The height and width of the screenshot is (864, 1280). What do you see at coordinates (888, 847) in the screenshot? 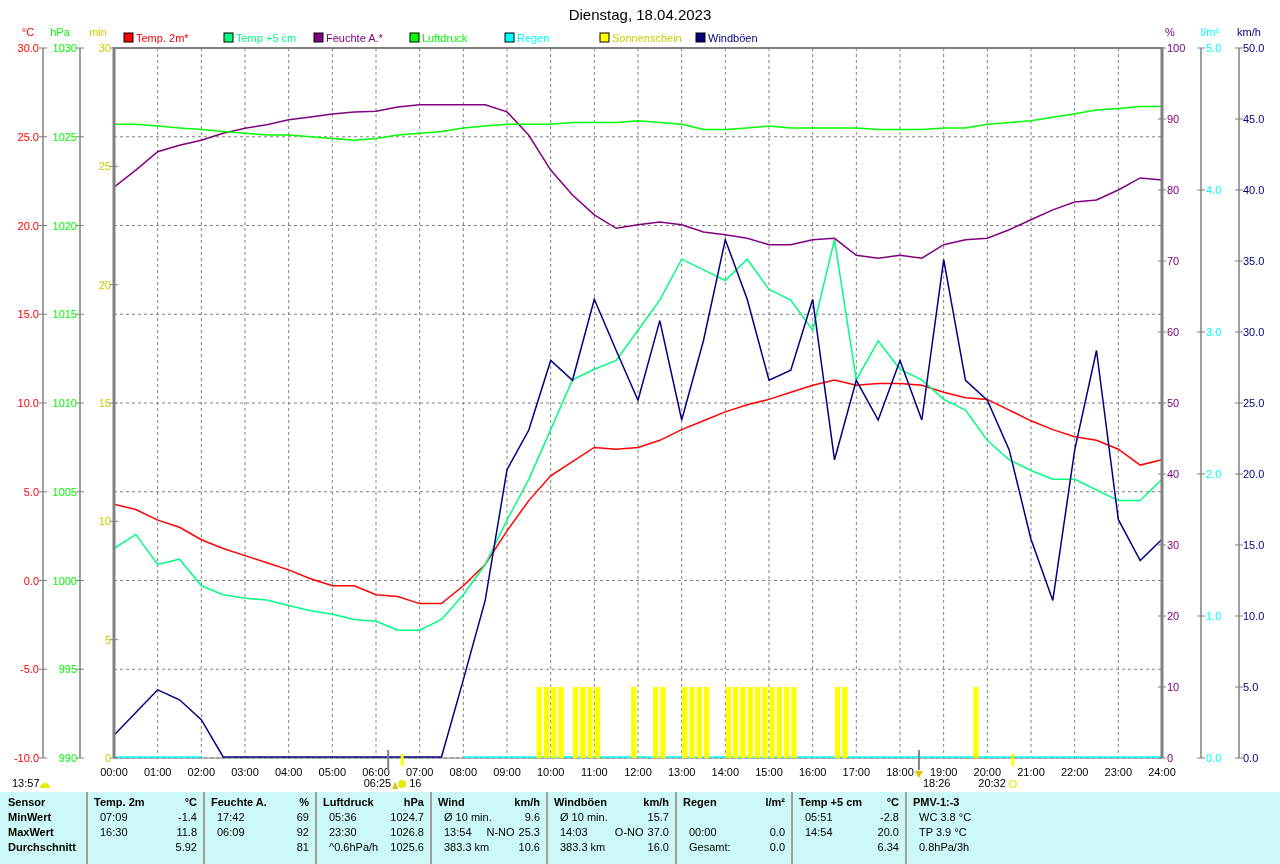
I see `table-cell: 6.34` at bounding box center [888, 847].